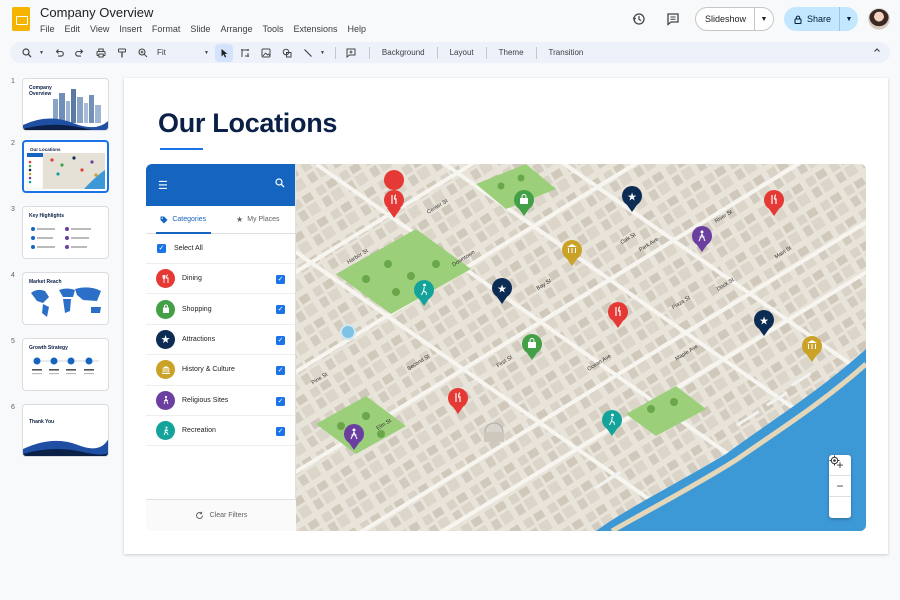 The image size is (900, 600). What do you see at coordinates (351, 53) in the screenshot?
I see `add-comment-icon` at bounding box center [351, 53].